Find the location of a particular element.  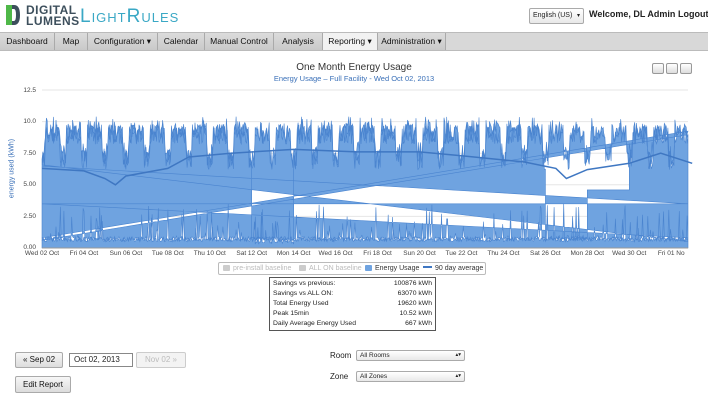

legend-energy: Energy Usage is located at coordinates (392, 268).